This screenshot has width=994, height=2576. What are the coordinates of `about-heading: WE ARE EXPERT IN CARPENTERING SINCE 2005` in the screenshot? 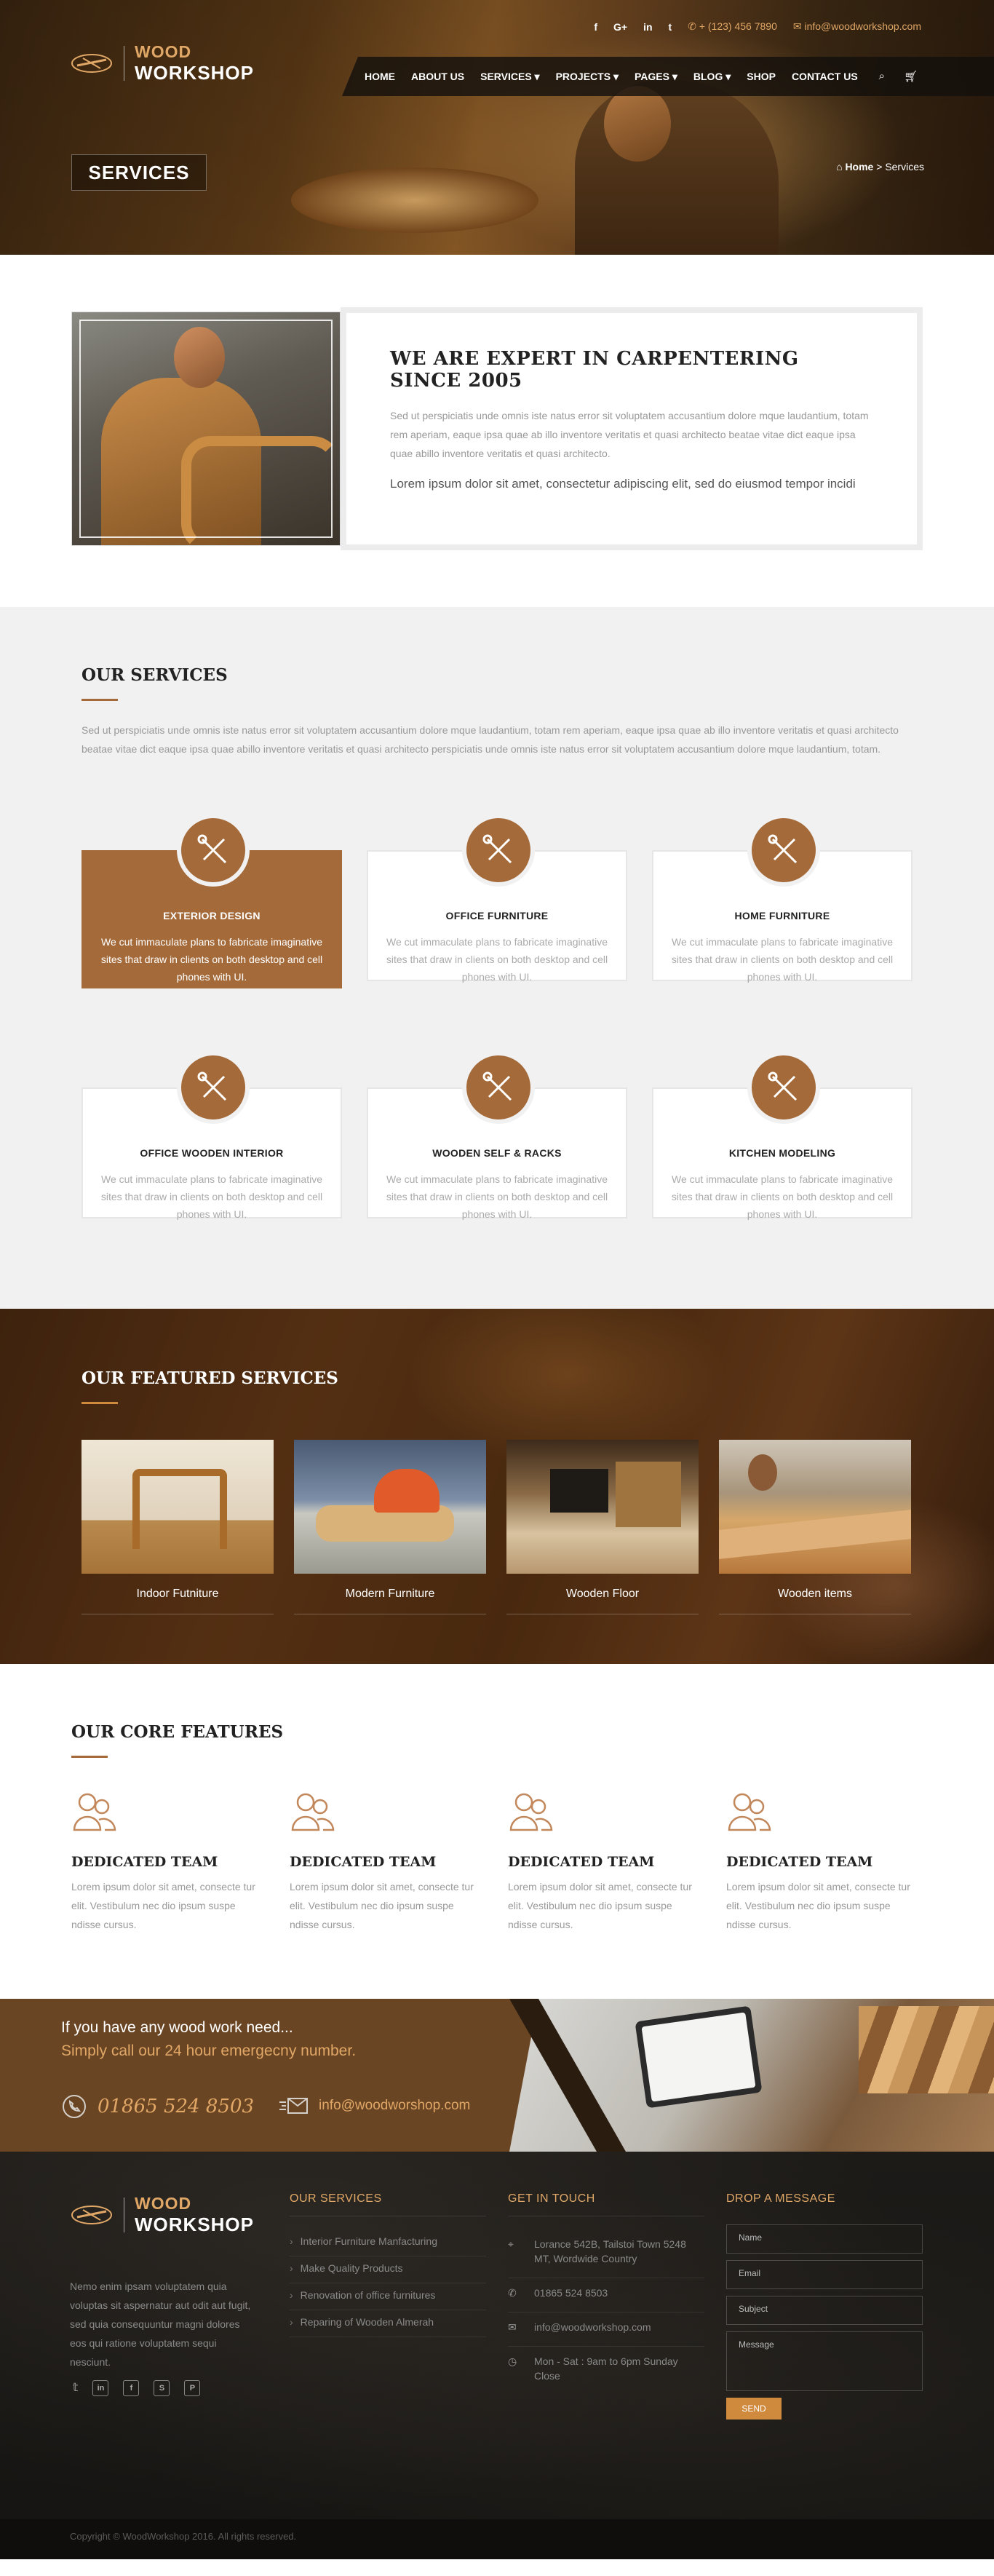 It's located at (595, 370).